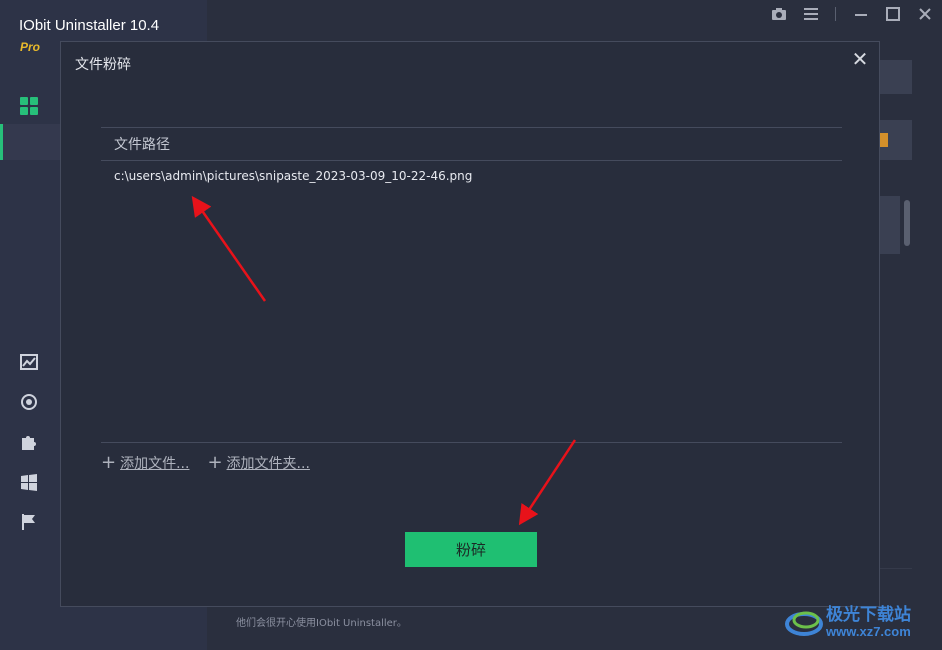 The height and width of the screenshot is (650, 942). Describe the element at coordinates (836, 15) in the screenshot. I see `separator` at that location.